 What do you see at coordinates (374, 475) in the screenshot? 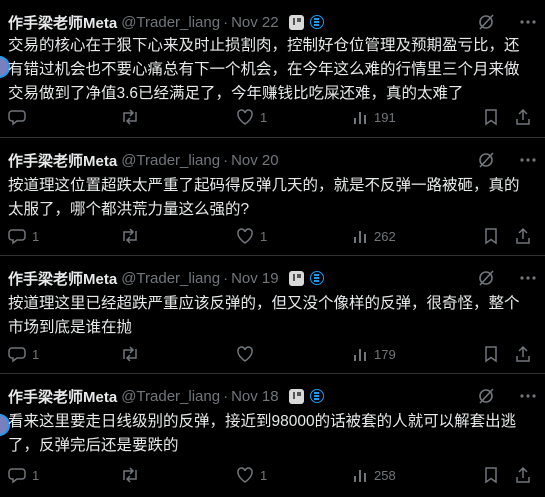
I see `views-button: 258` at bounding box center [374, 475].